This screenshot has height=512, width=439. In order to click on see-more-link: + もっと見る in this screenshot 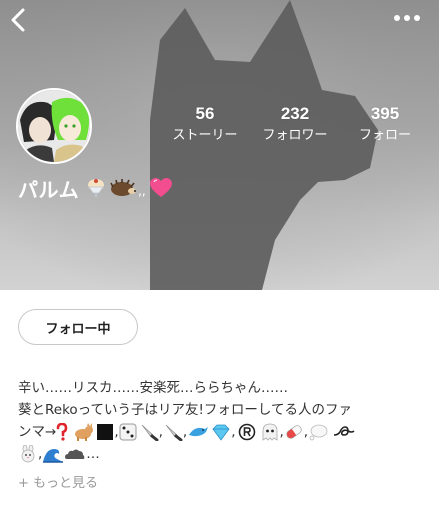, I will do `click(58, 484)`.